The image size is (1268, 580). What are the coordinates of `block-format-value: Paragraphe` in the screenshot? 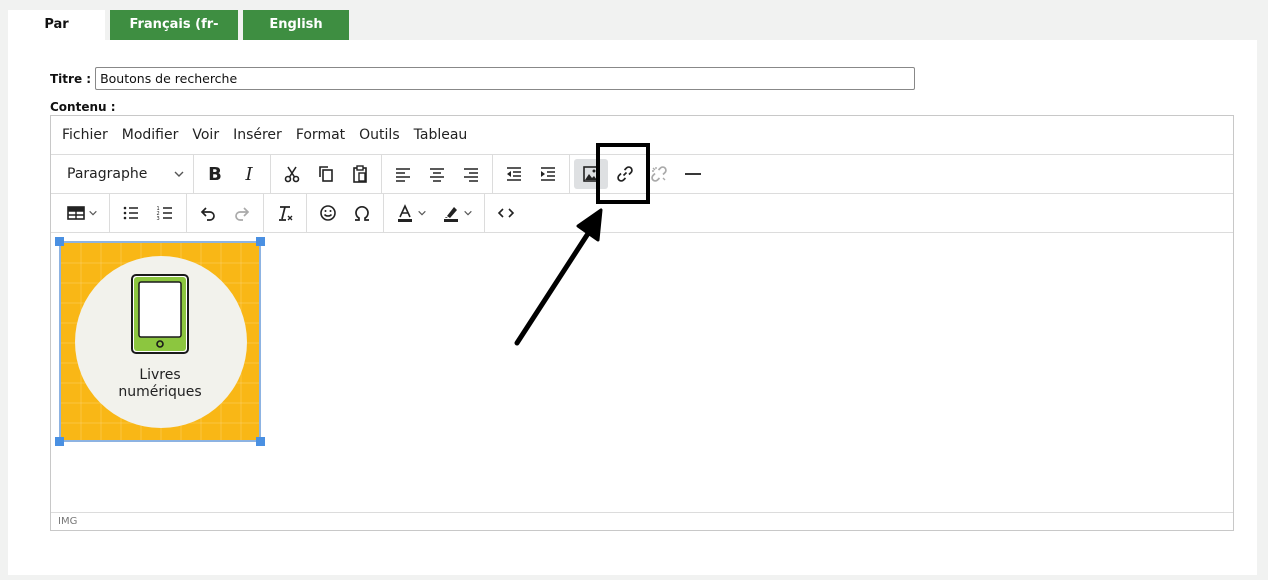 It's located at (107, 174).